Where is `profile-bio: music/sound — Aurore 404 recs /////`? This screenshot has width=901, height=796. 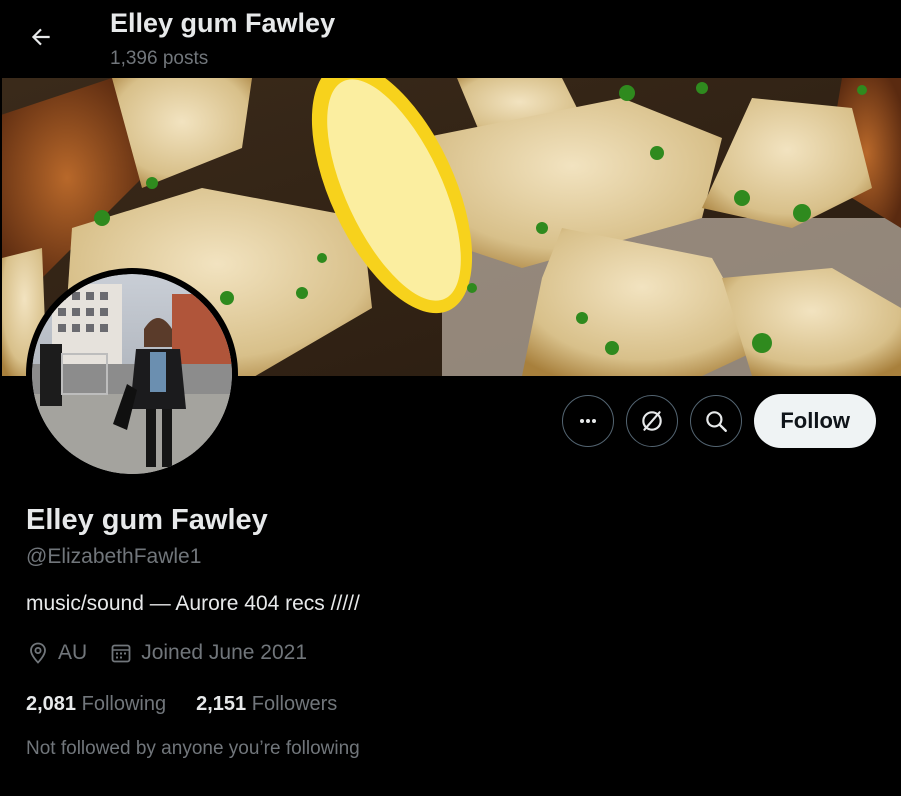
profile-bio: music/sound — Aurore 404 recs ///// is located at coordinates (193, 603).